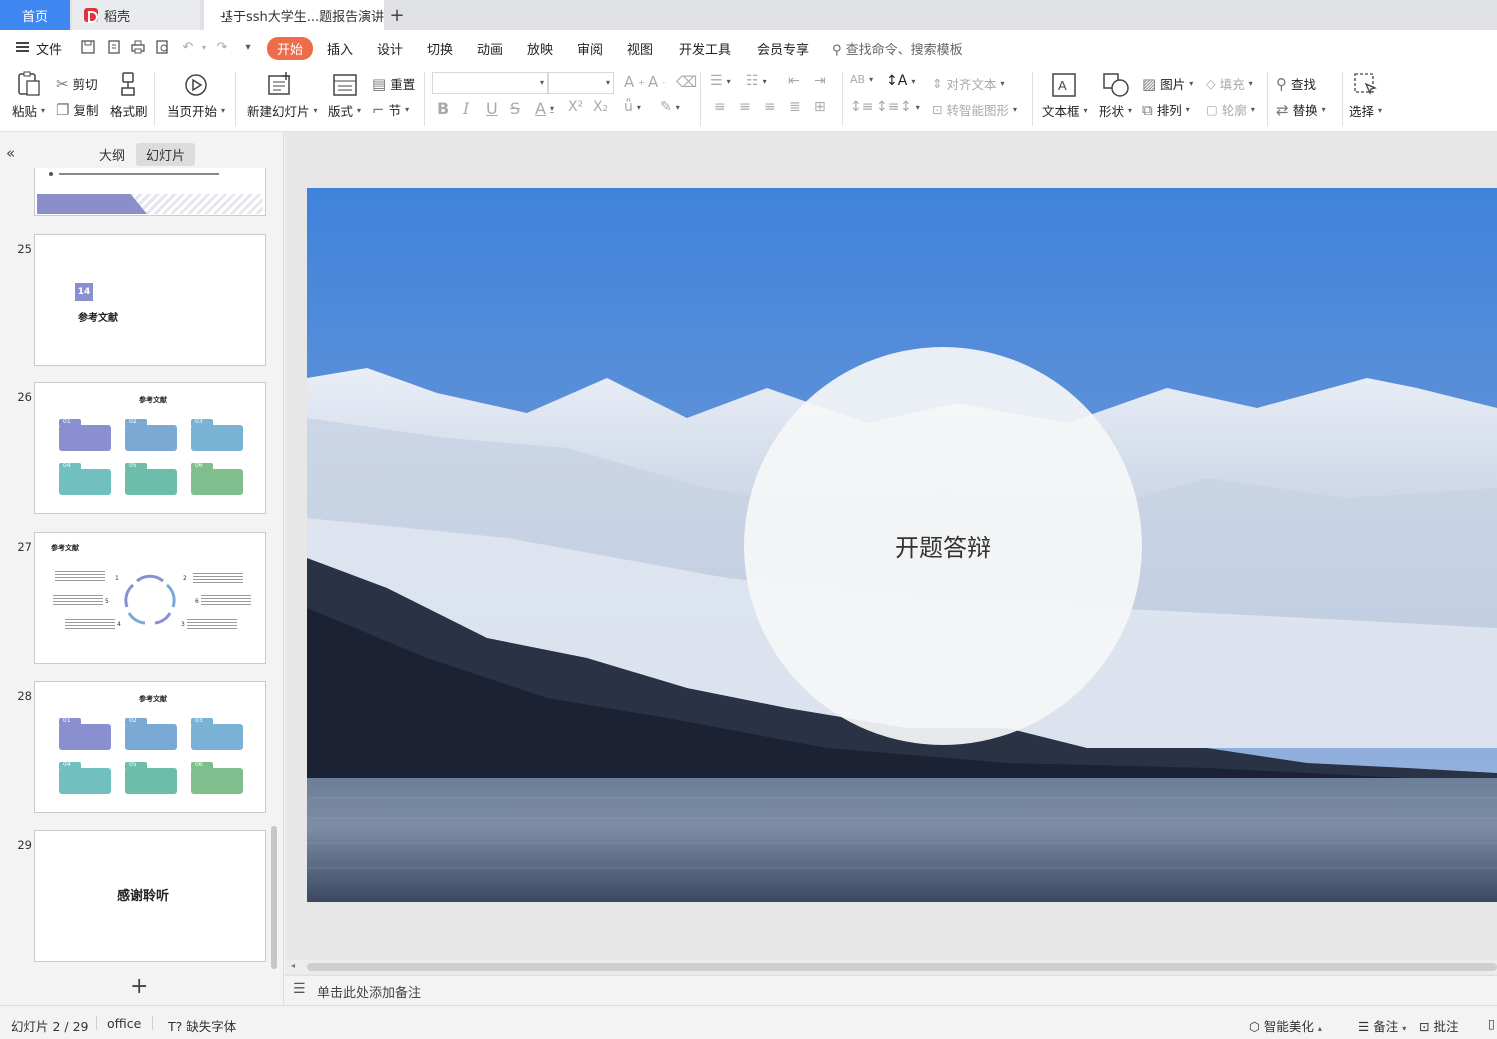  Describe the element at coordinates (88, 48) in the screenshot. I see `save-icon` at that location.